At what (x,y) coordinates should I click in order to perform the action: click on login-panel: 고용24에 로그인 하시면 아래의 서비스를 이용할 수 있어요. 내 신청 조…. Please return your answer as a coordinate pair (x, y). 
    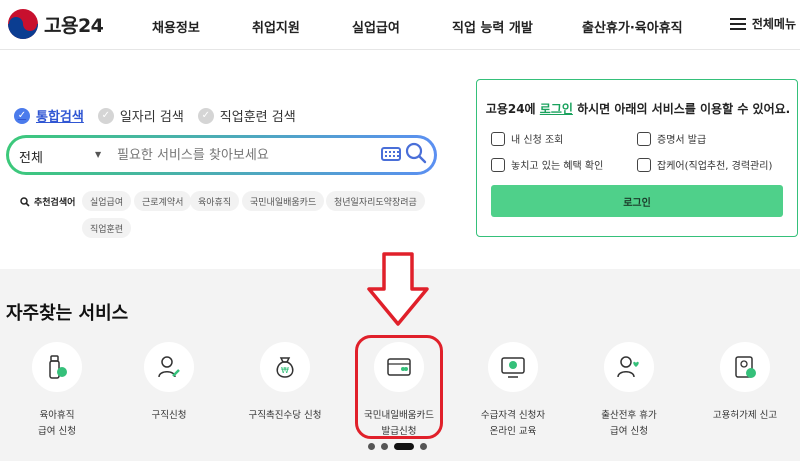
    Looking at the image, I should click on (637, 158).